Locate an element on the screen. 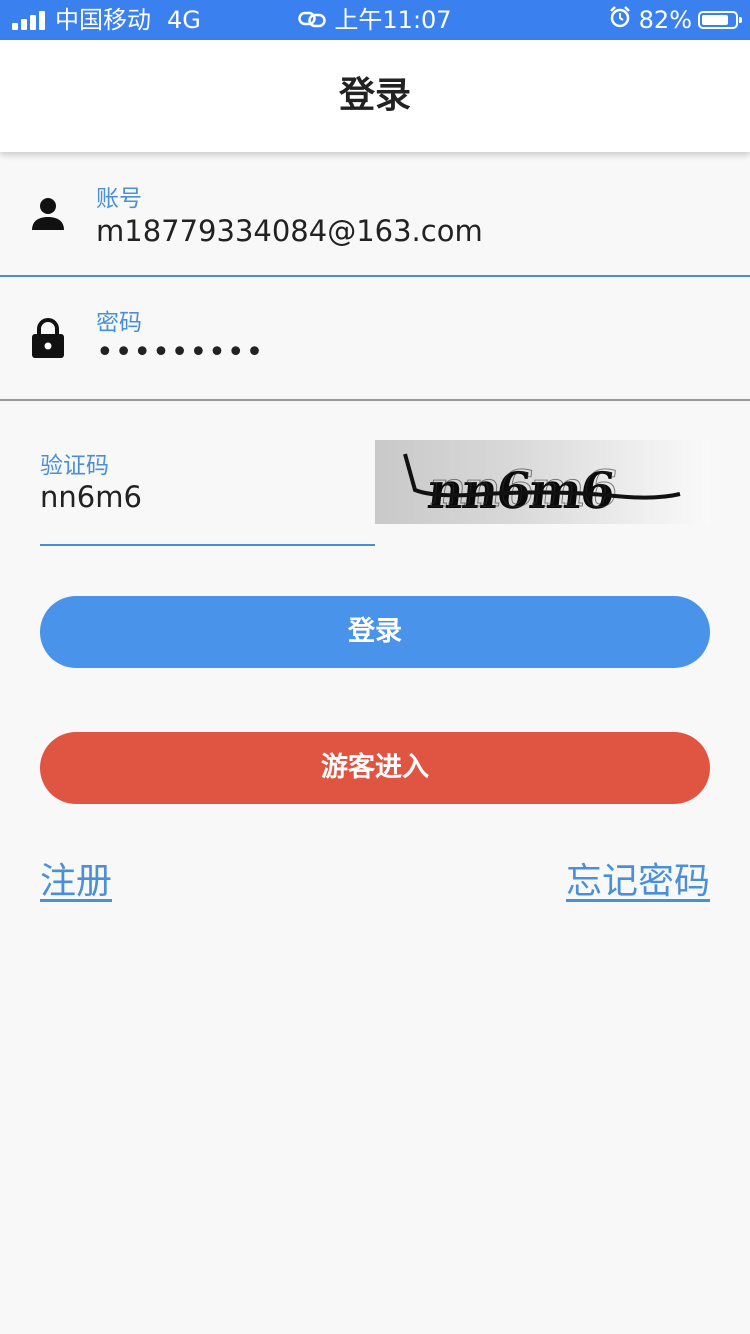 This screenshot has height=1334, width=750. captcha-field: 验证码 nn6m6 is located at coordinates (207, 488).